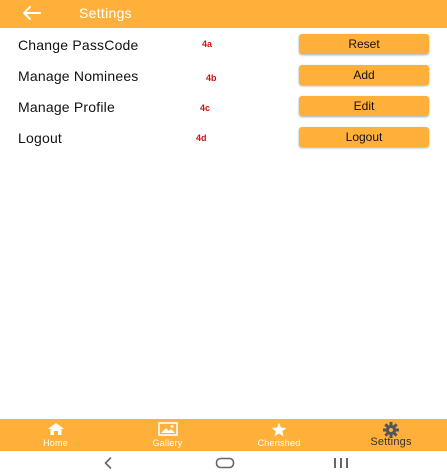  Describe the element at coordinates (364, 75) in the screenshot. I see `add-nominee-button: Add` at that location.